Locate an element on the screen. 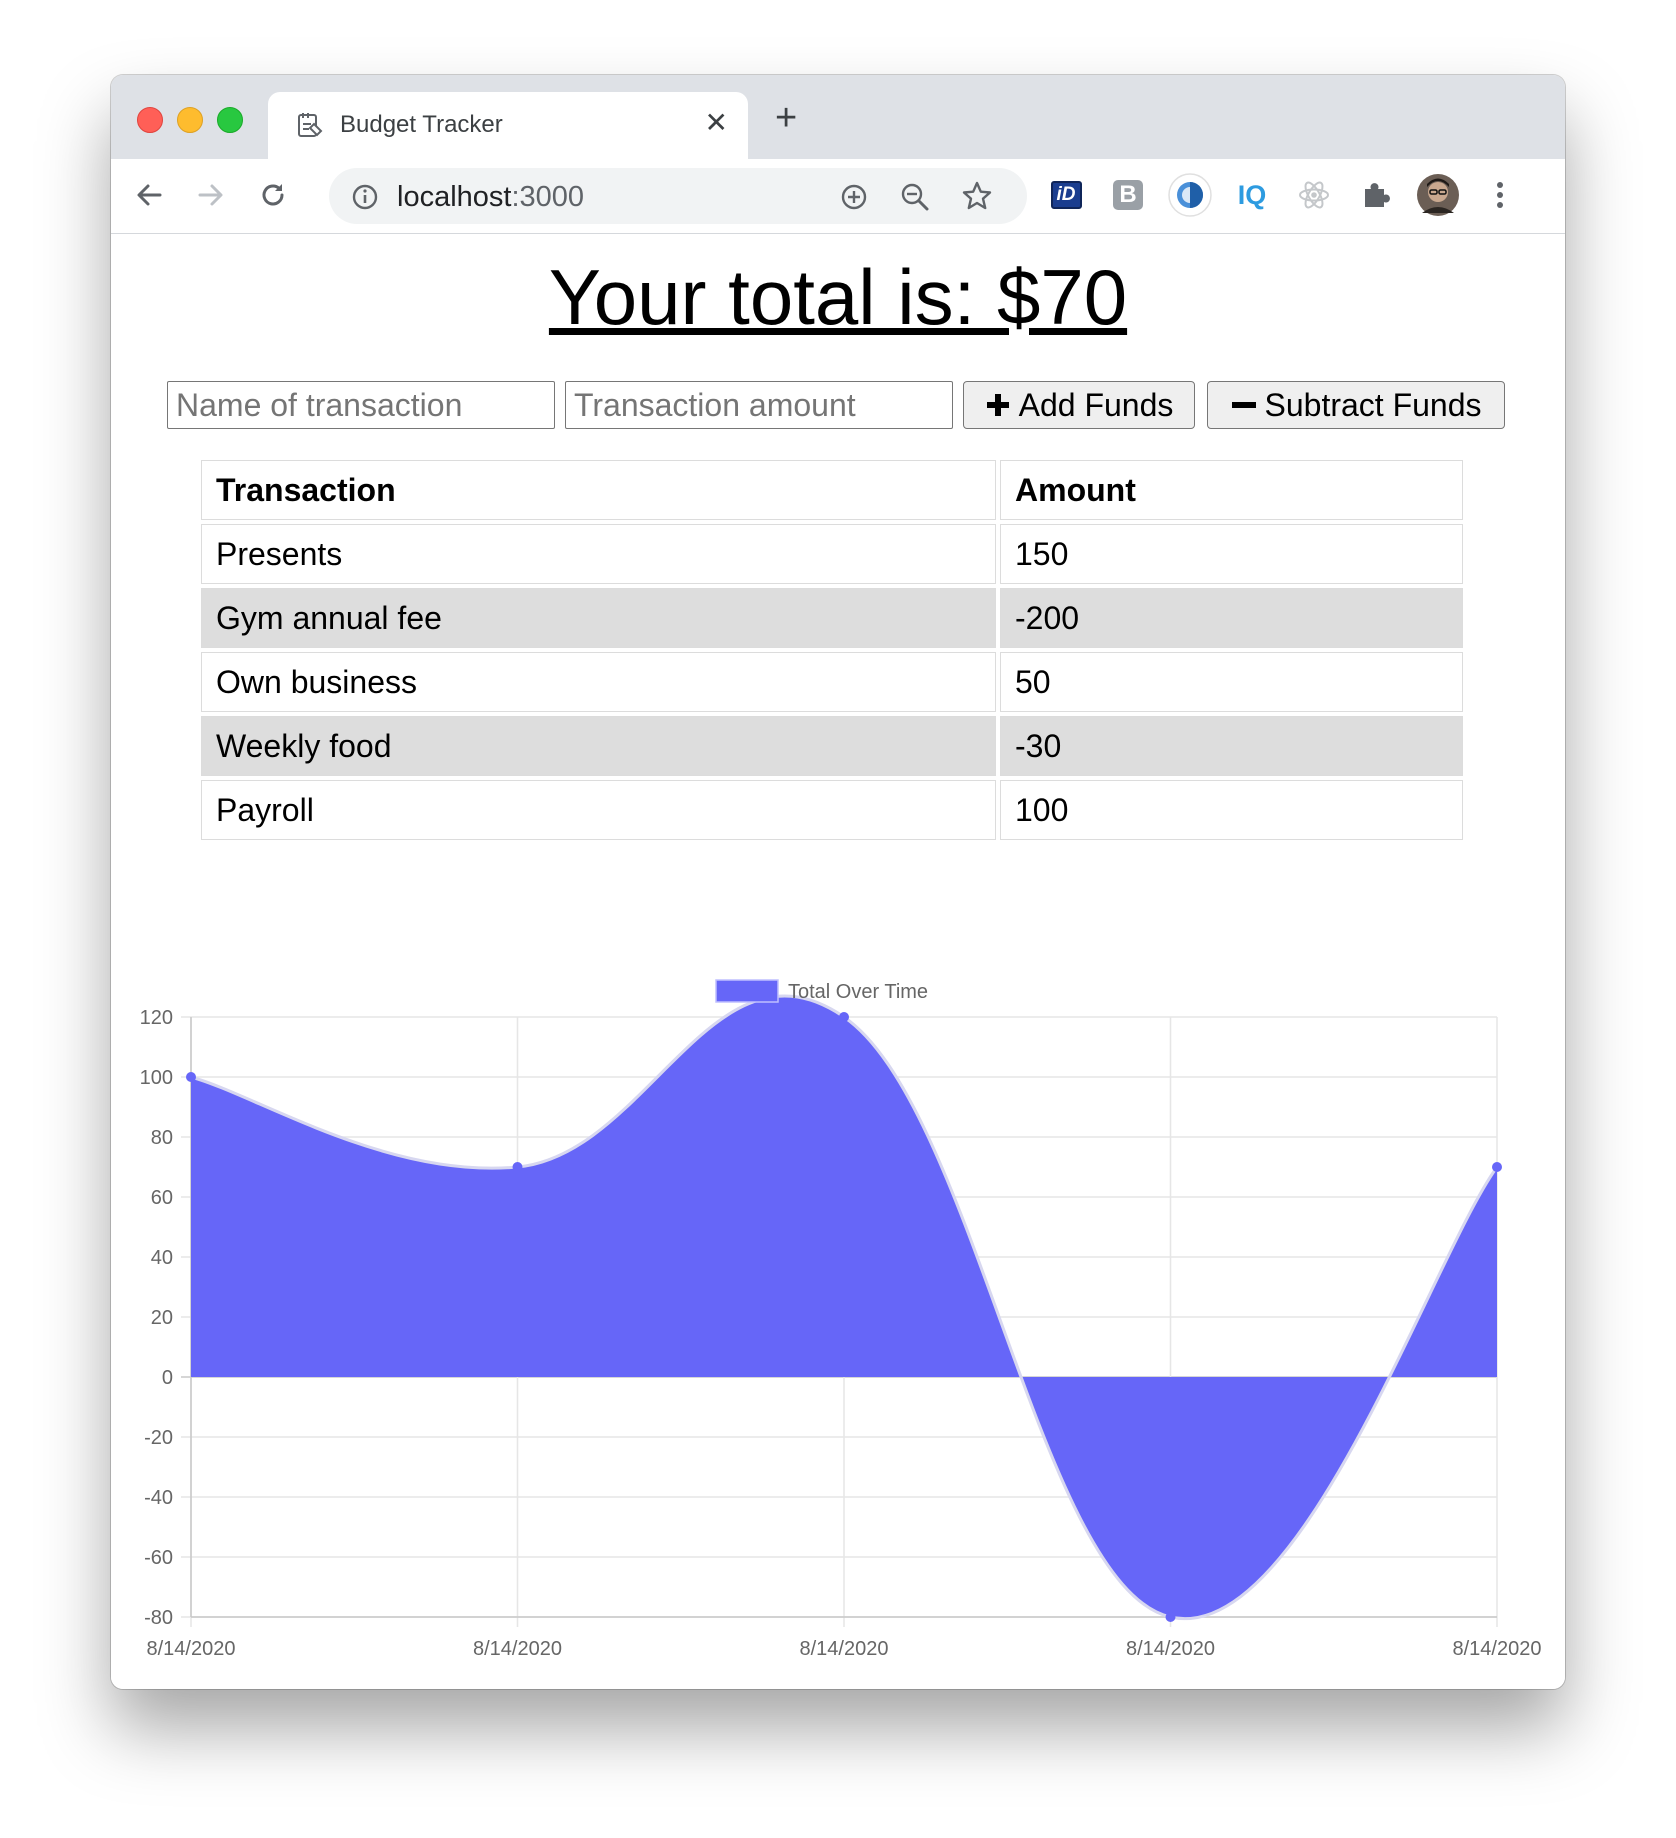  tab-budget-tracker: Budget Tracker ✕ is located at coordinates (508, 125).